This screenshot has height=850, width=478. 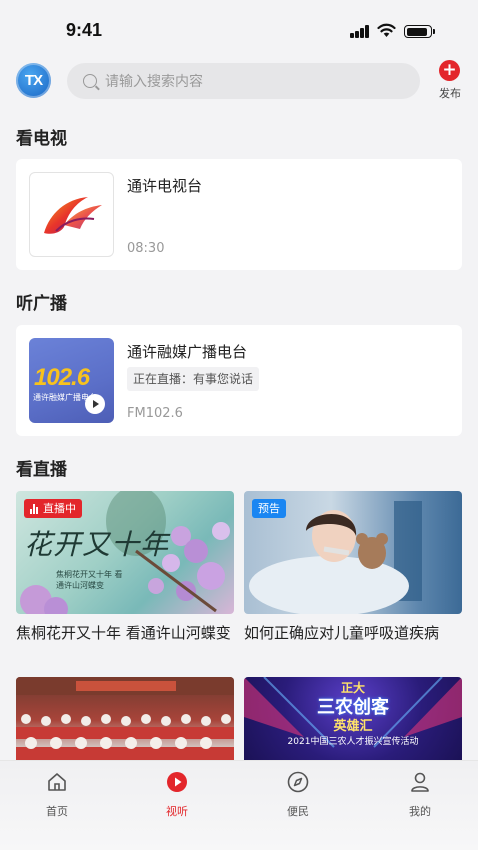 What do you see at coordinates (62, 377) in the screenshot?
I see `radio-logo-text: 102.6` at bounding box center [62, 377].